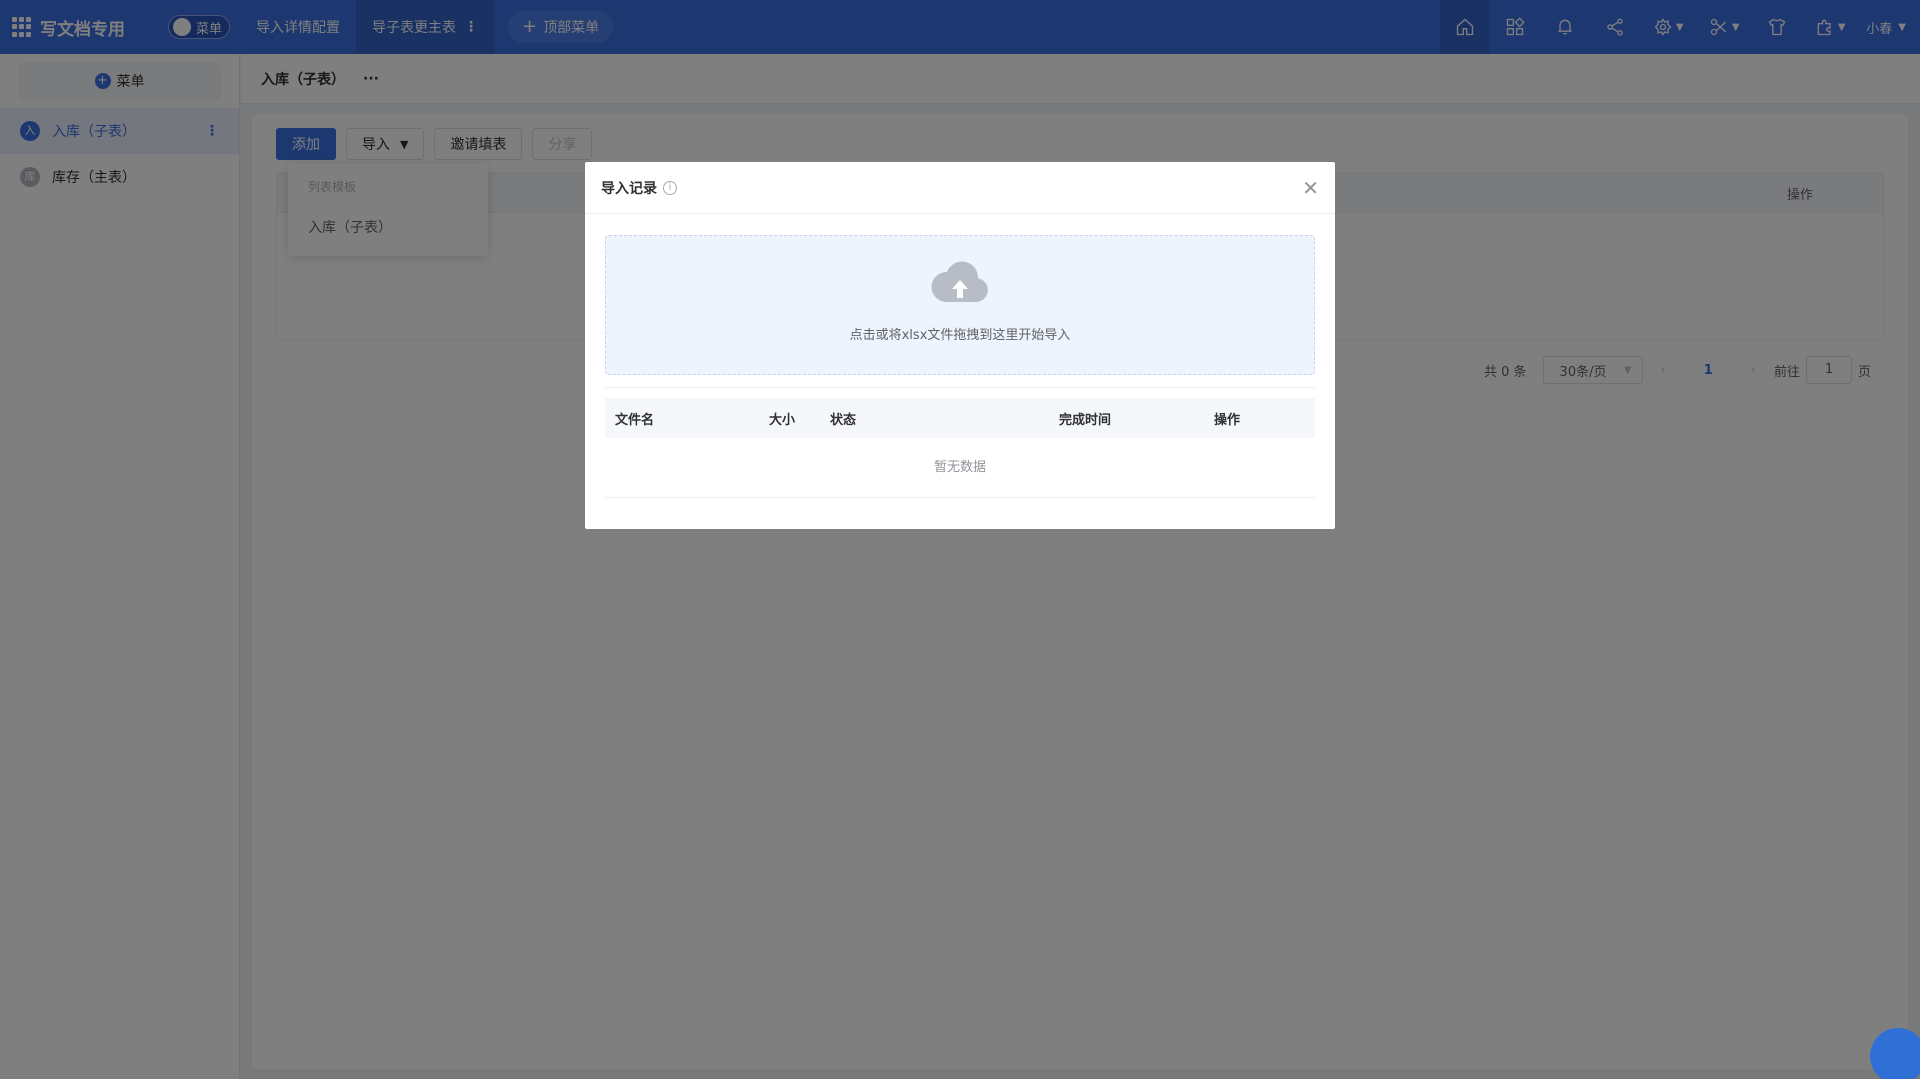 The image size is (1920, 1079). I want to click on col-size: 大小, so click(782, 420).